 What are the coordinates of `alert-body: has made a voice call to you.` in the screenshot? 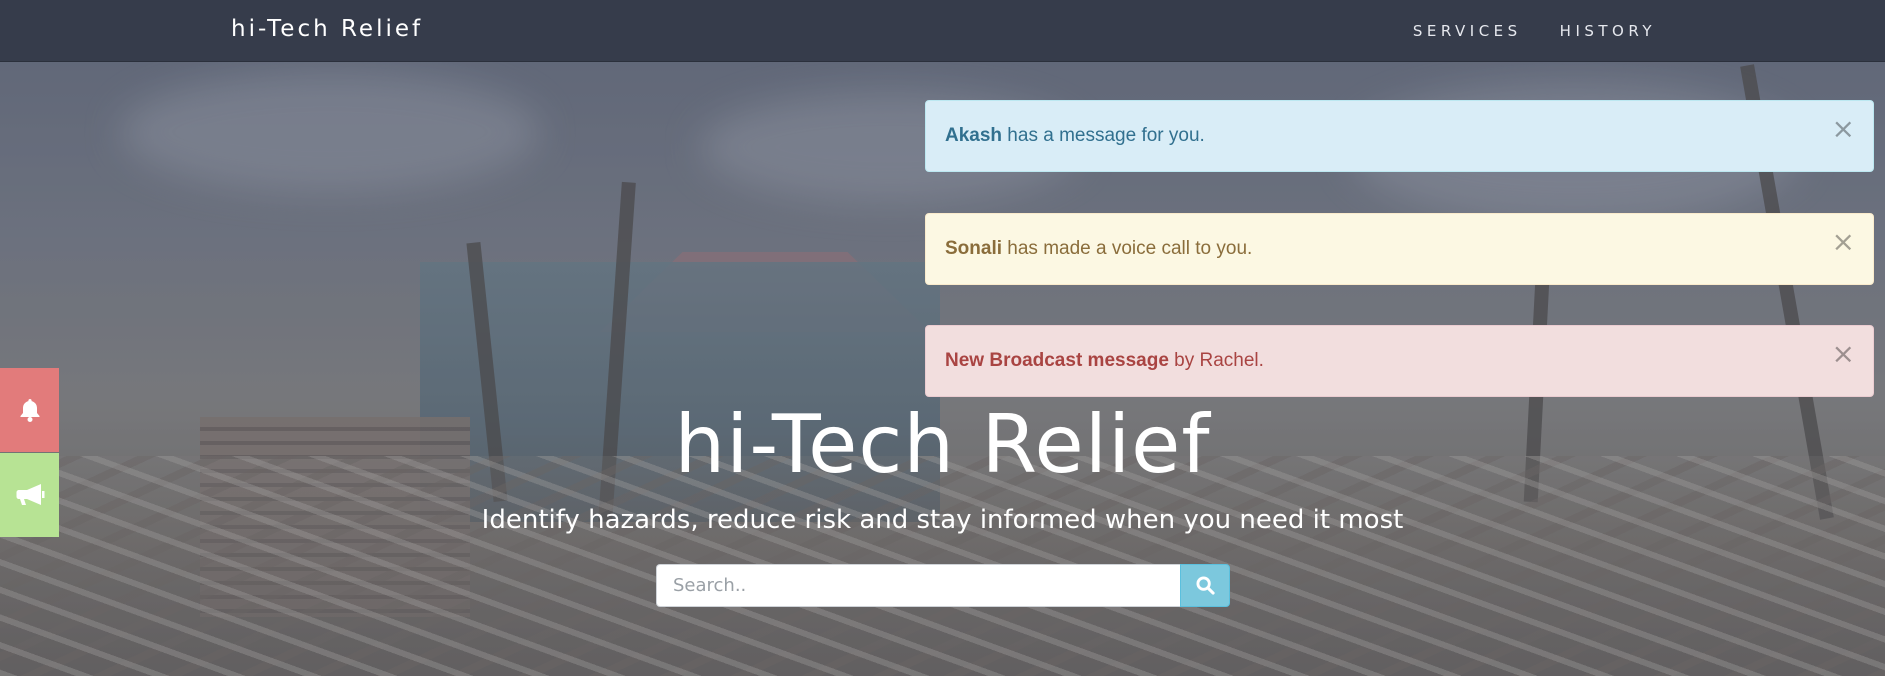 It's located at (1127, 248).